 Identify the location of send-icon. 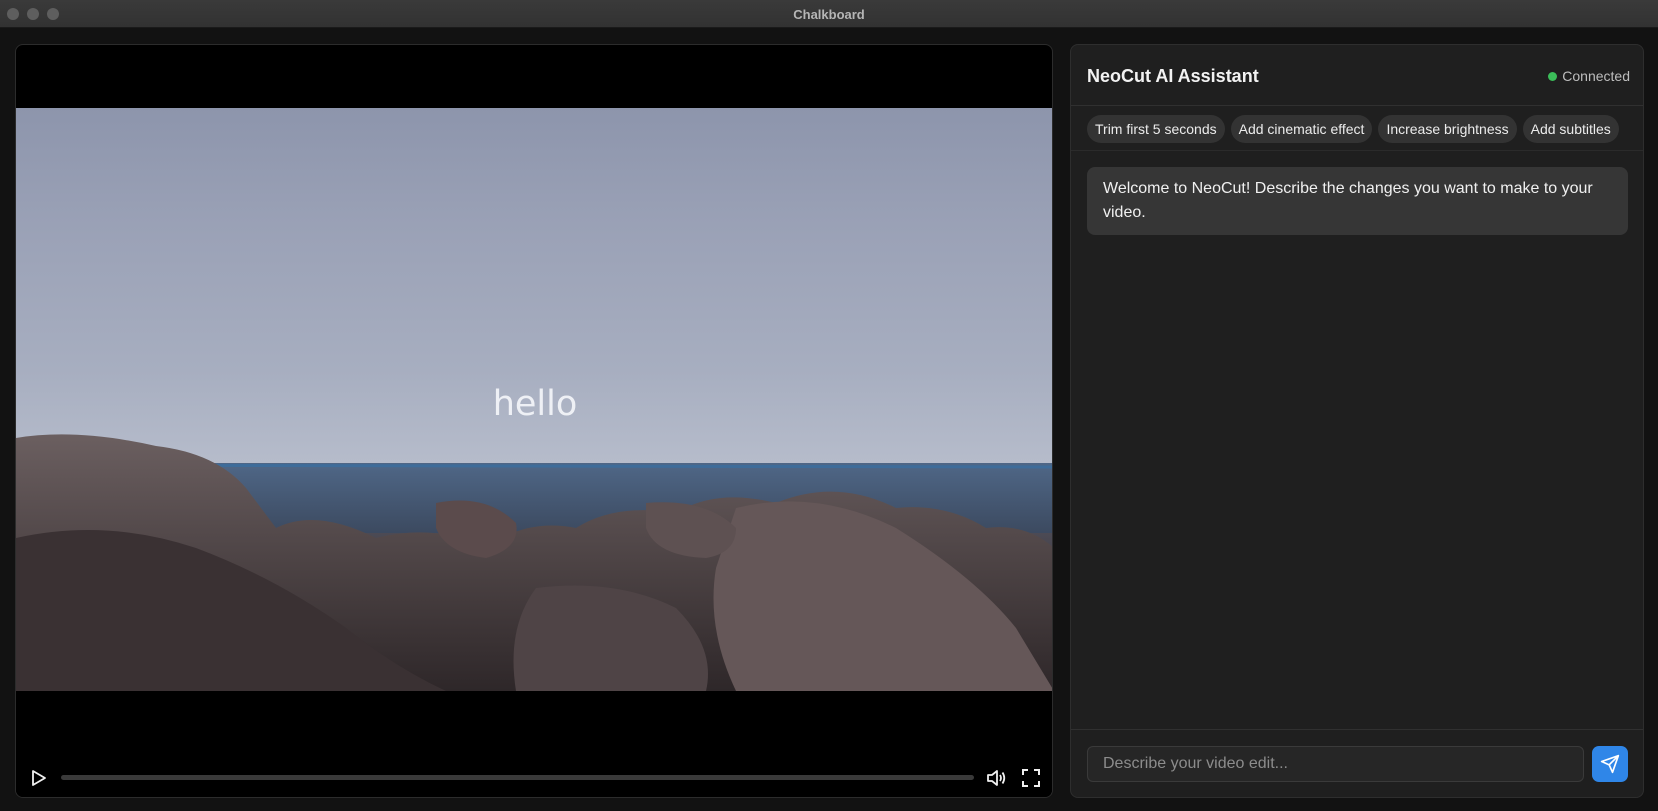
(1610, 764).